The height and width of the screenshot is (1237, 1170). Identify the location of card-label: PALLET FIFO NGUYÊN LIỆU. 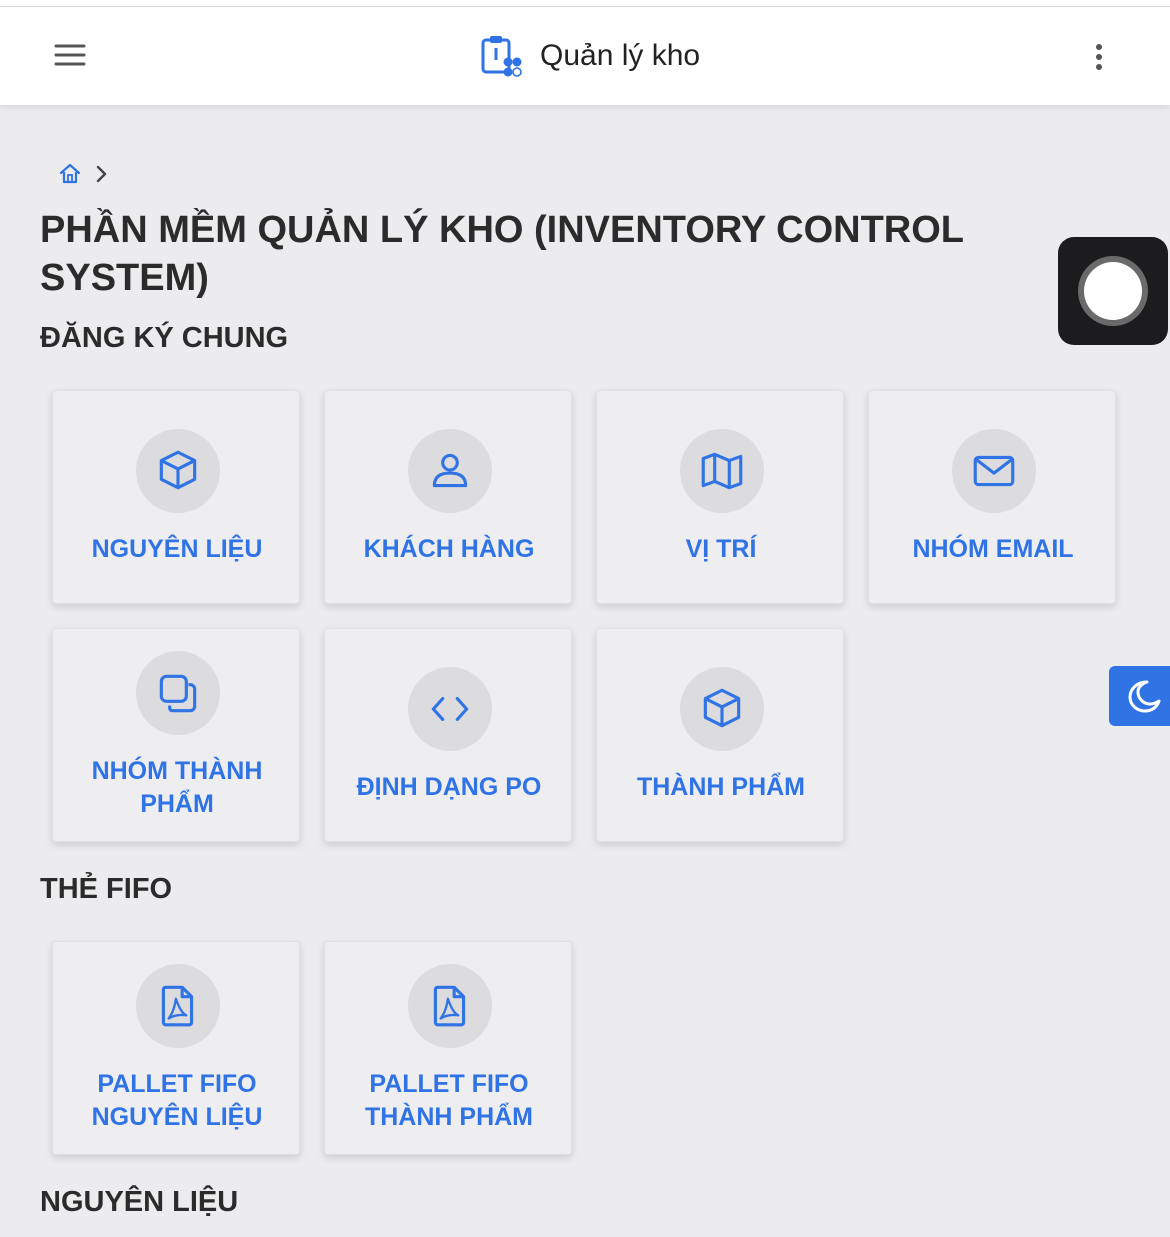
(177, 1100).